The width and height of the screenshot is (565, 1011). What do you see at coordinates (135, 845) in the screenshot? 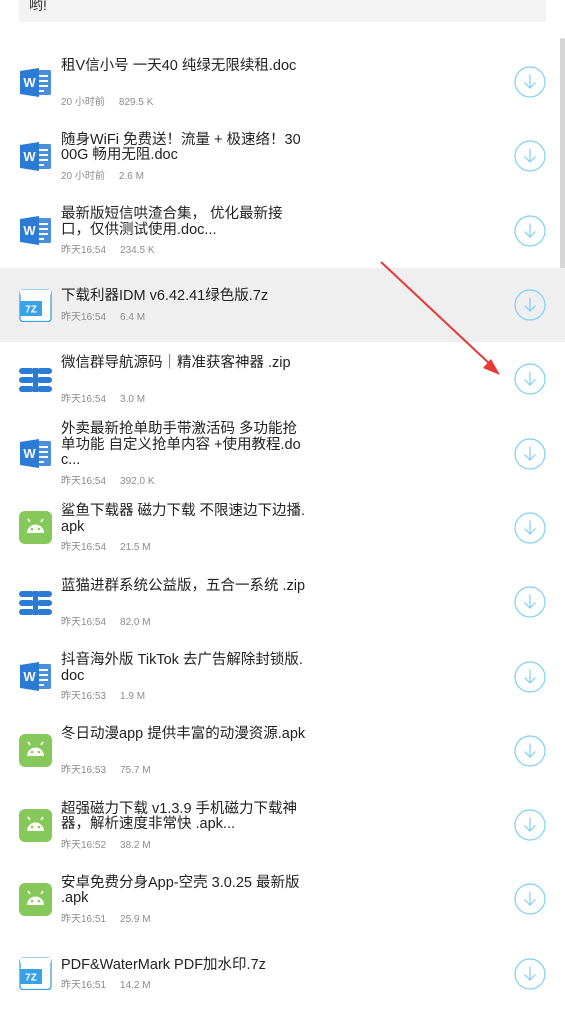
I see `file-size: 38.2 M` at bounding box center [135, 845].